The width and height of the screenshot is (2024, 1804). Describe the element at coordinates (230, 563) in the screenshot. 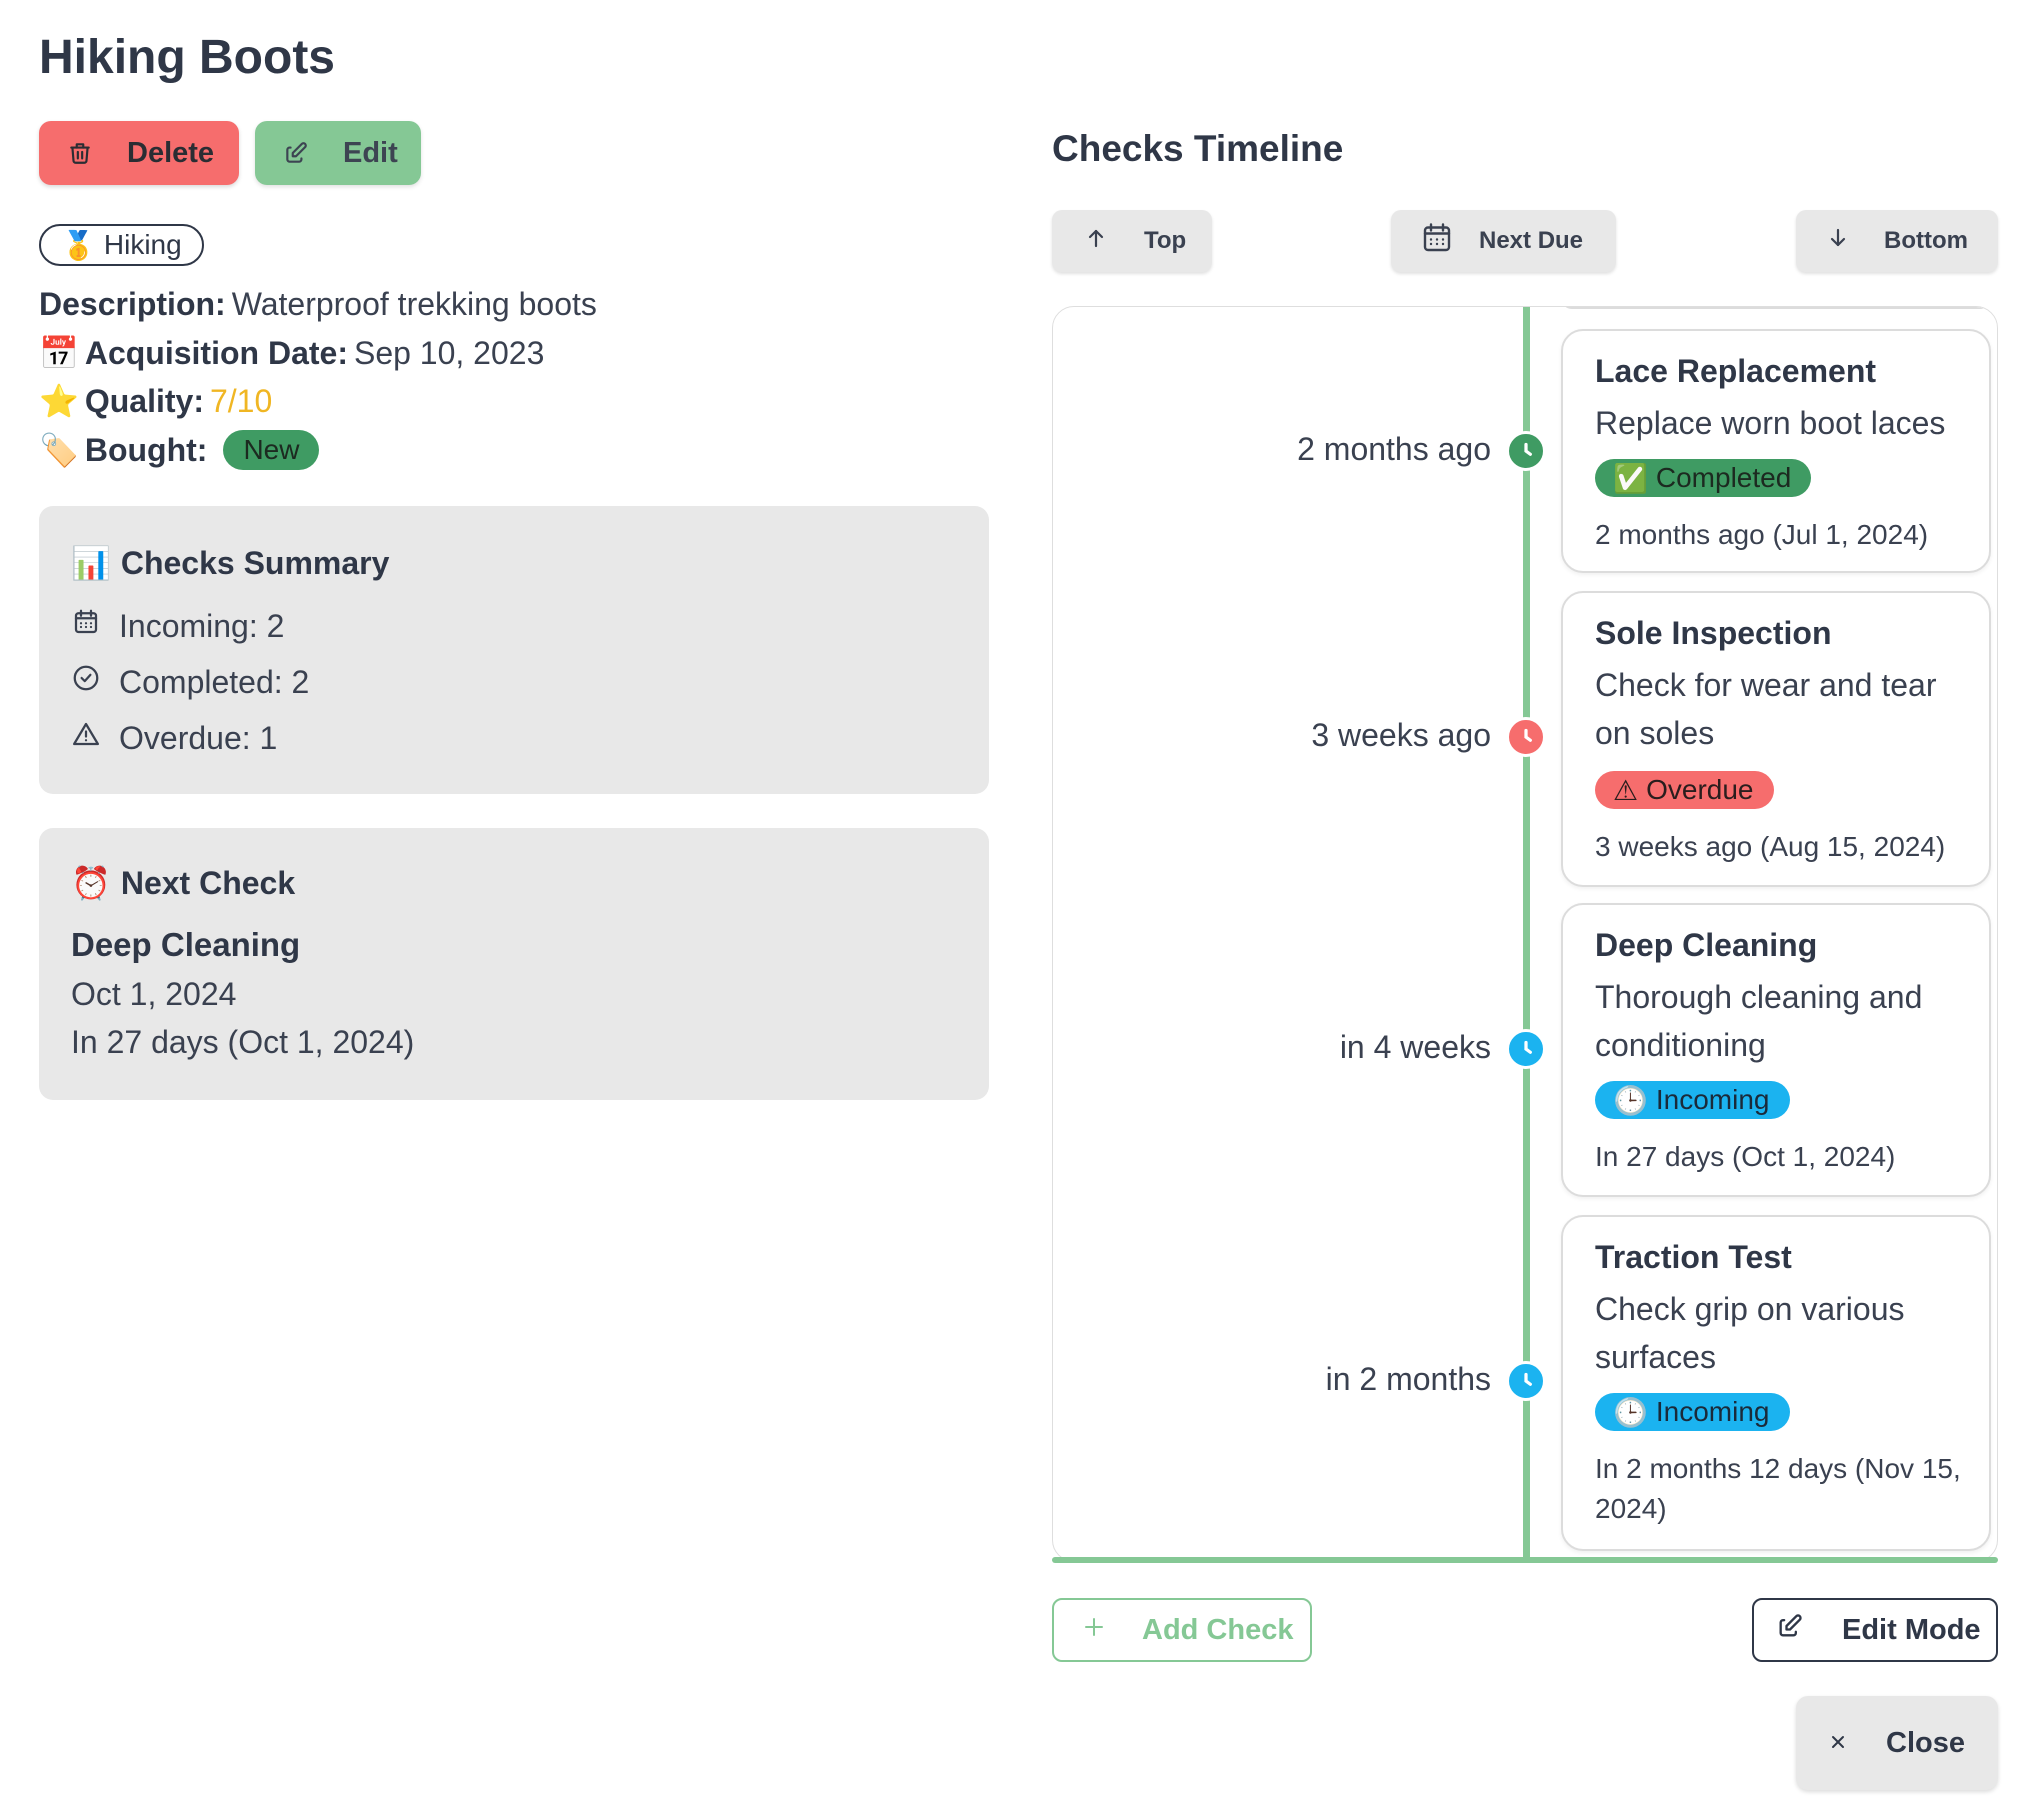

I see `checks-summary-title: 📊 Checks Summary` at that location.